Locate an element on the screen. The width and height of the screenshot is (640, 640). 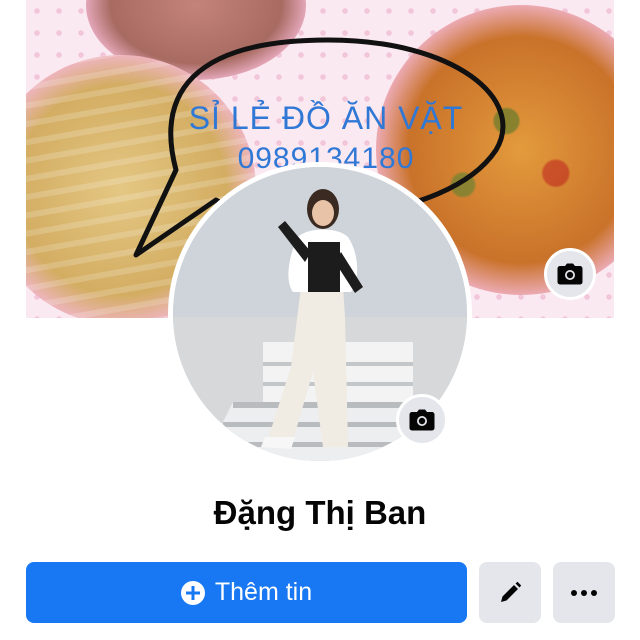
pencil-icon is located at coordinates (511, 591).